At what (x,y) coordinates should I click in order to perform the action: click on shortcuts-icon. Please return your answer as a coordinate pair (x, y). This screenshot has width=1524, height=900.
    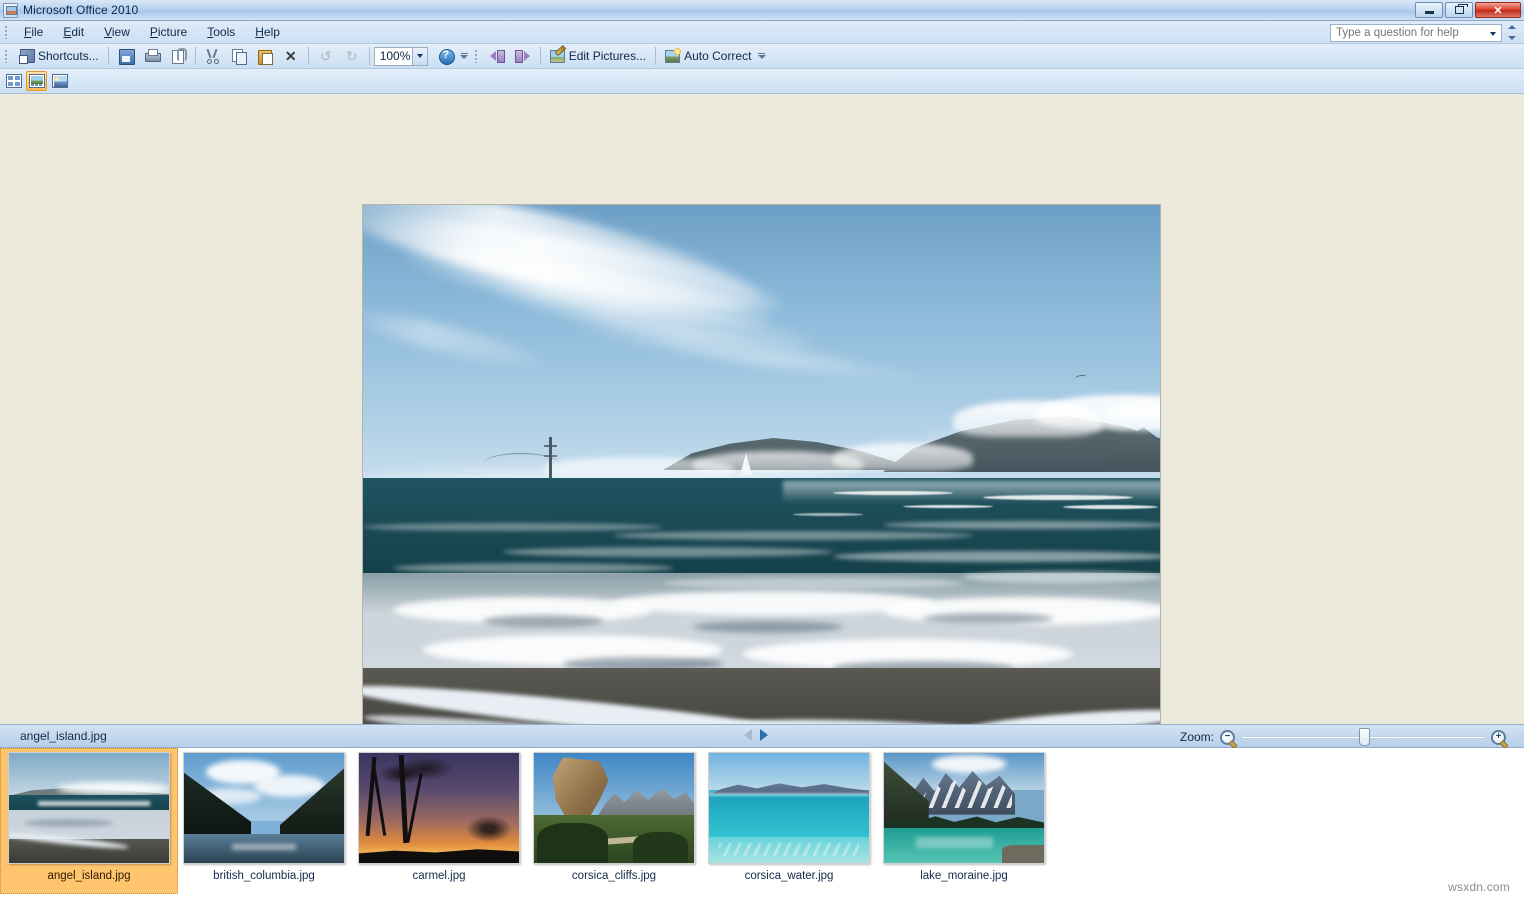
    Looking at the image, I should click on (27, 56).